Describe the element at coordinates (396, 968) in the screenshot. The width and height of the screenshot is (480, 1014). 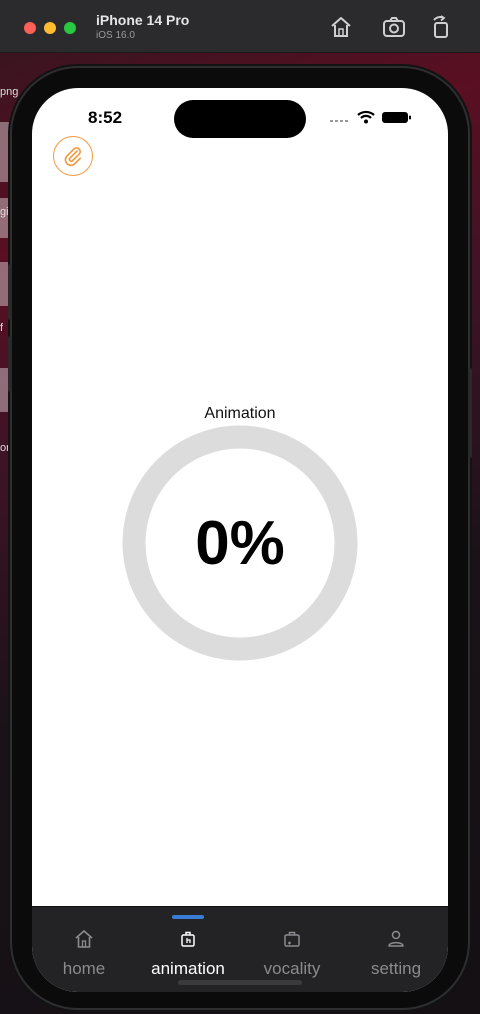
I see `tab-label-setting: setting` at that location.